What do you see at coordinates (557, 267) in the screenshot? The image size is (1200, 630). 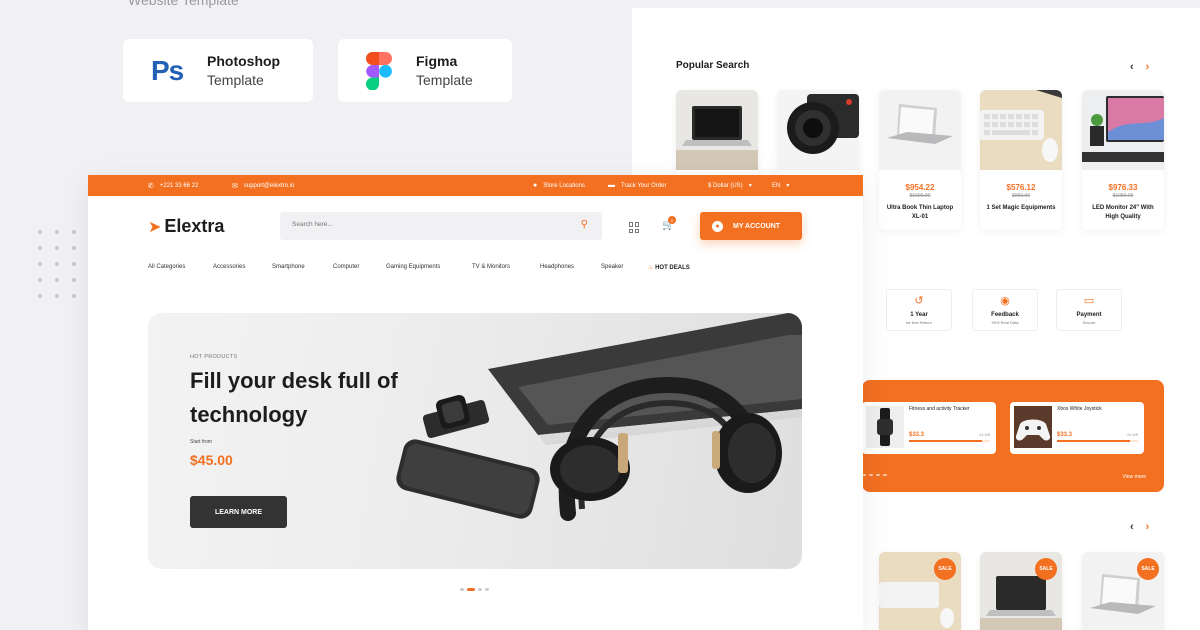 I see `nav-item-headphones: Headphones` at bounding box center [557, 267].